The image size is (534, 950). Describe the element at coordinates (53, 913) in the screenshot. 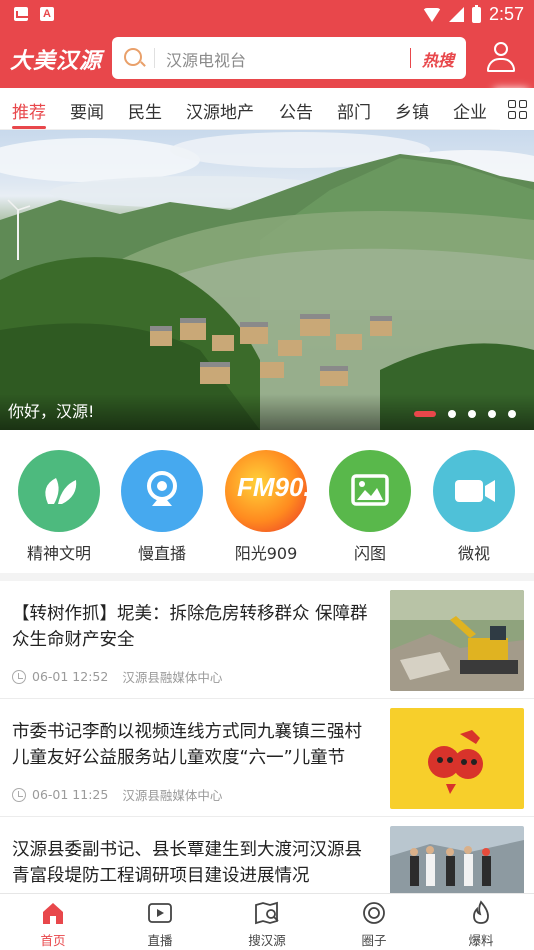

I see `home-icon` at that location.